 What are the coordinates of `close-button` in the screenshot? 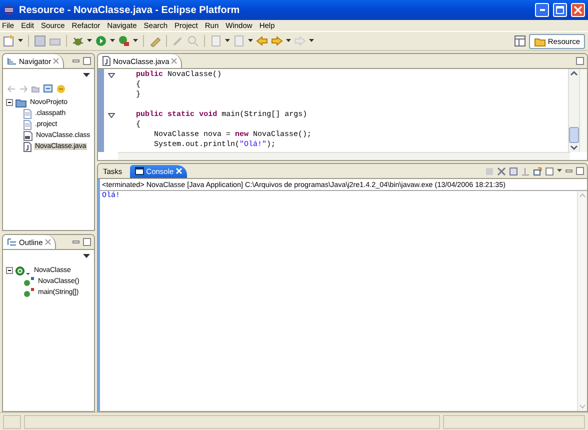 It's located at (578, 10).